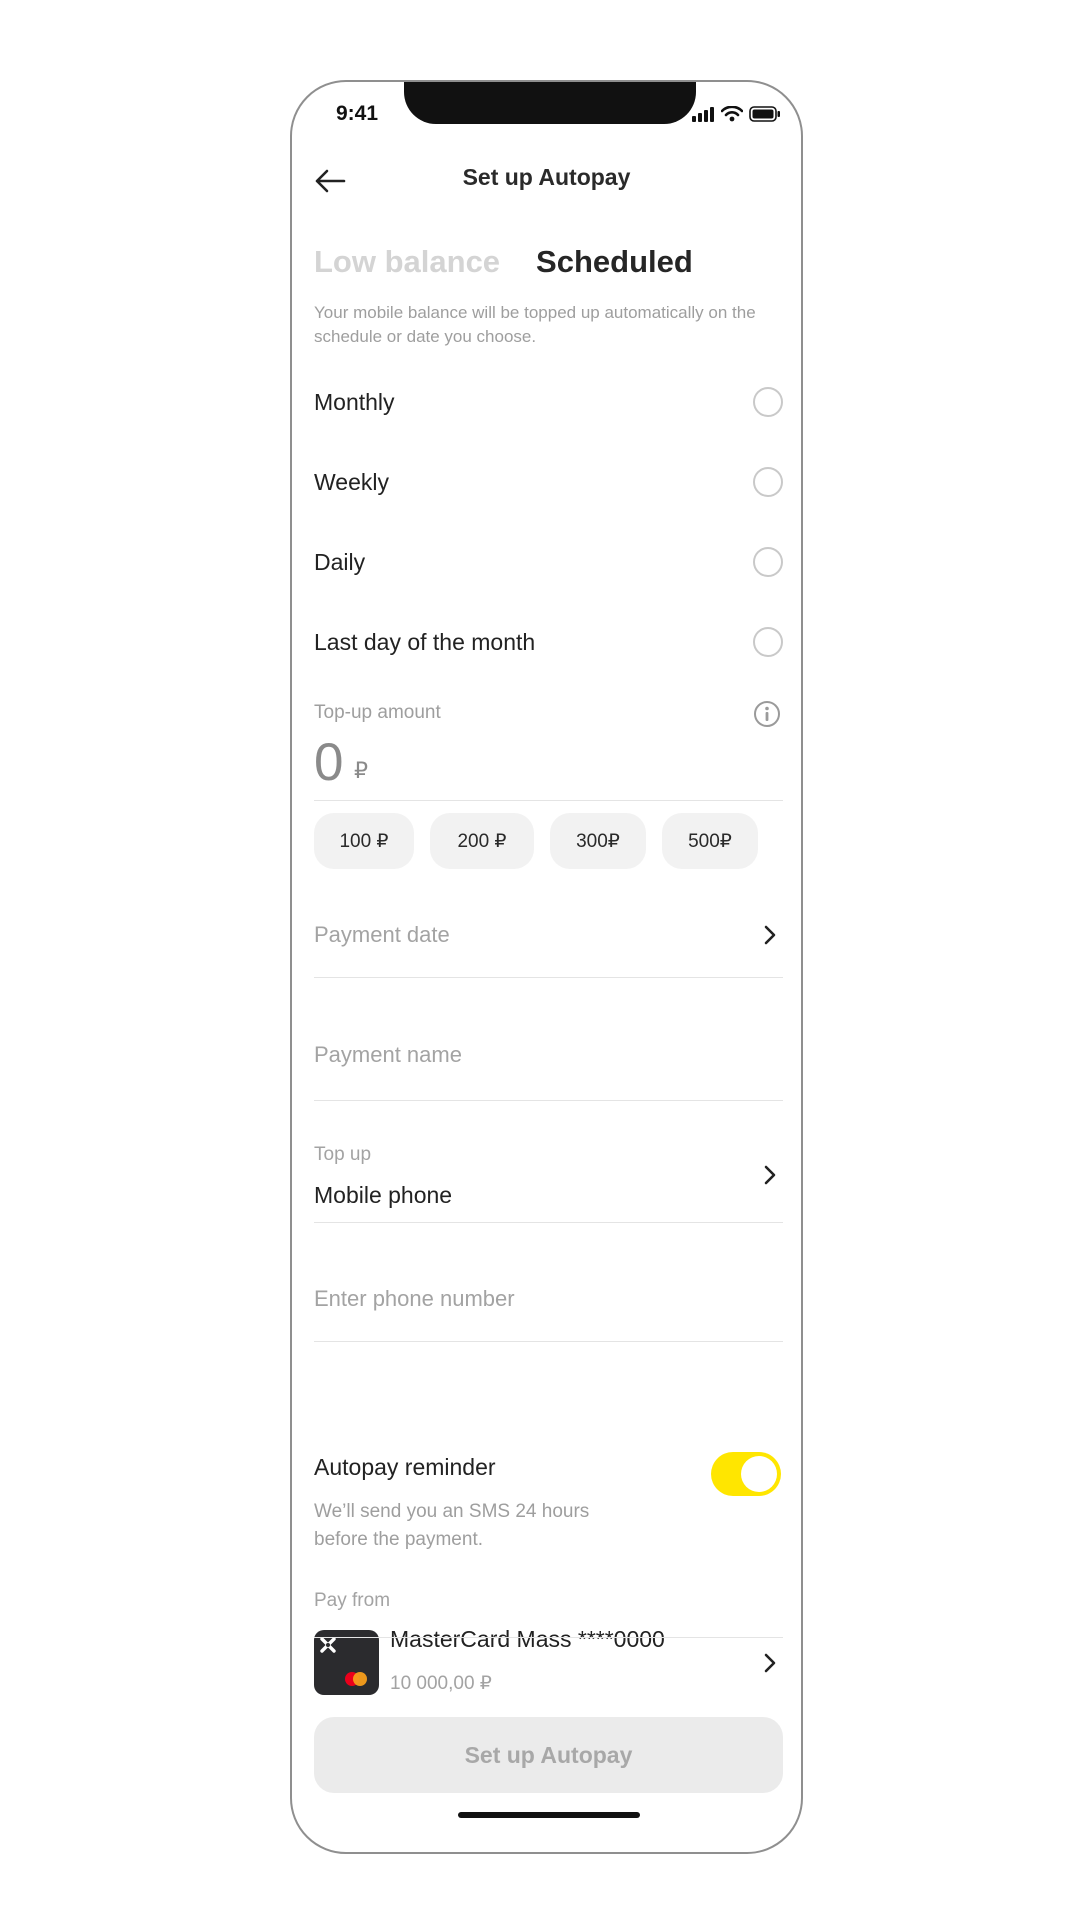  I want to click on card-name: MasterCard Mass ****0000, so click(527, 1639).